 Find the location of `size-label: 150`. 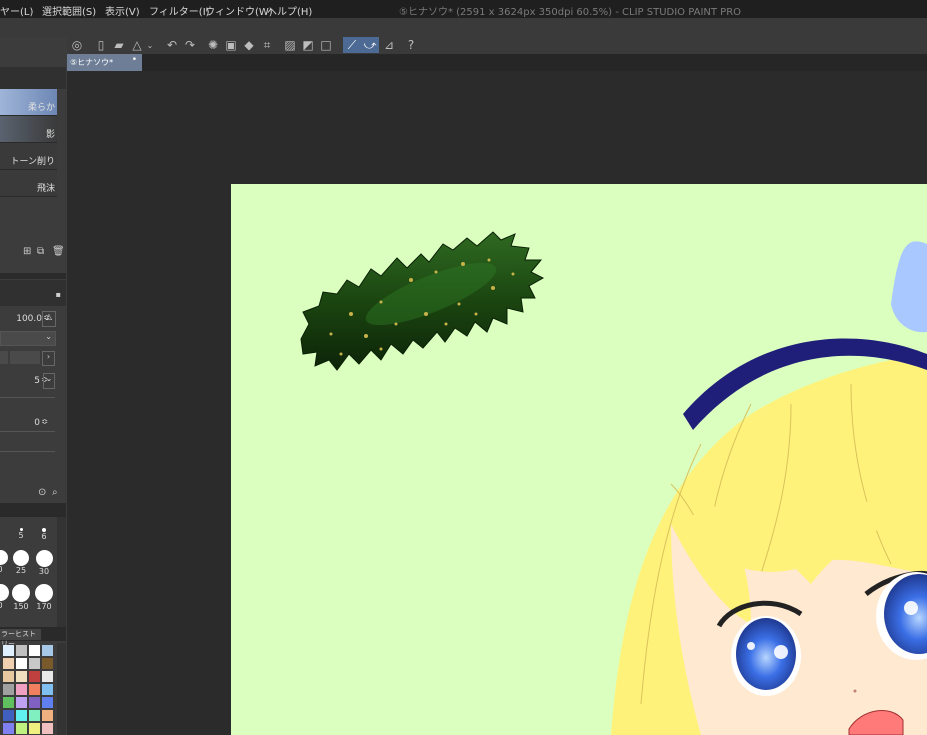

size-label: 150 is located at coordinates (21, 606).